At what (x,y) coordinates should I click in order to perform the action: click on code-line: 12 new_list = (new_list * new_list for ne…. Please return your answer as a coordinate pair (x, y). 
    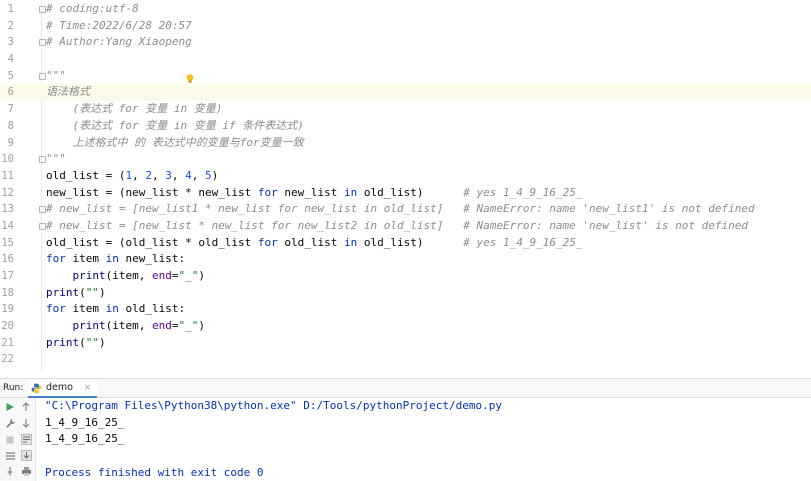
    Looking at the image, I should click on (405, 193).